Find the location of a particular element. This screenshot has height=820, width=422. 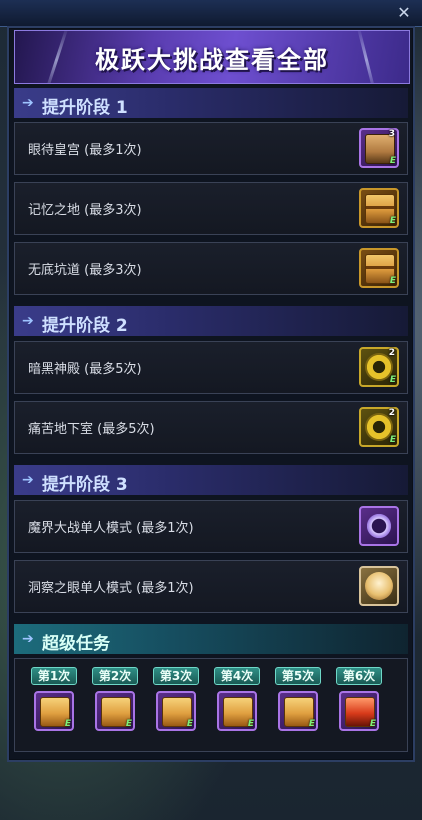

item-name: 记忆之地 (最多3次) is located at coordinates (85, 210).